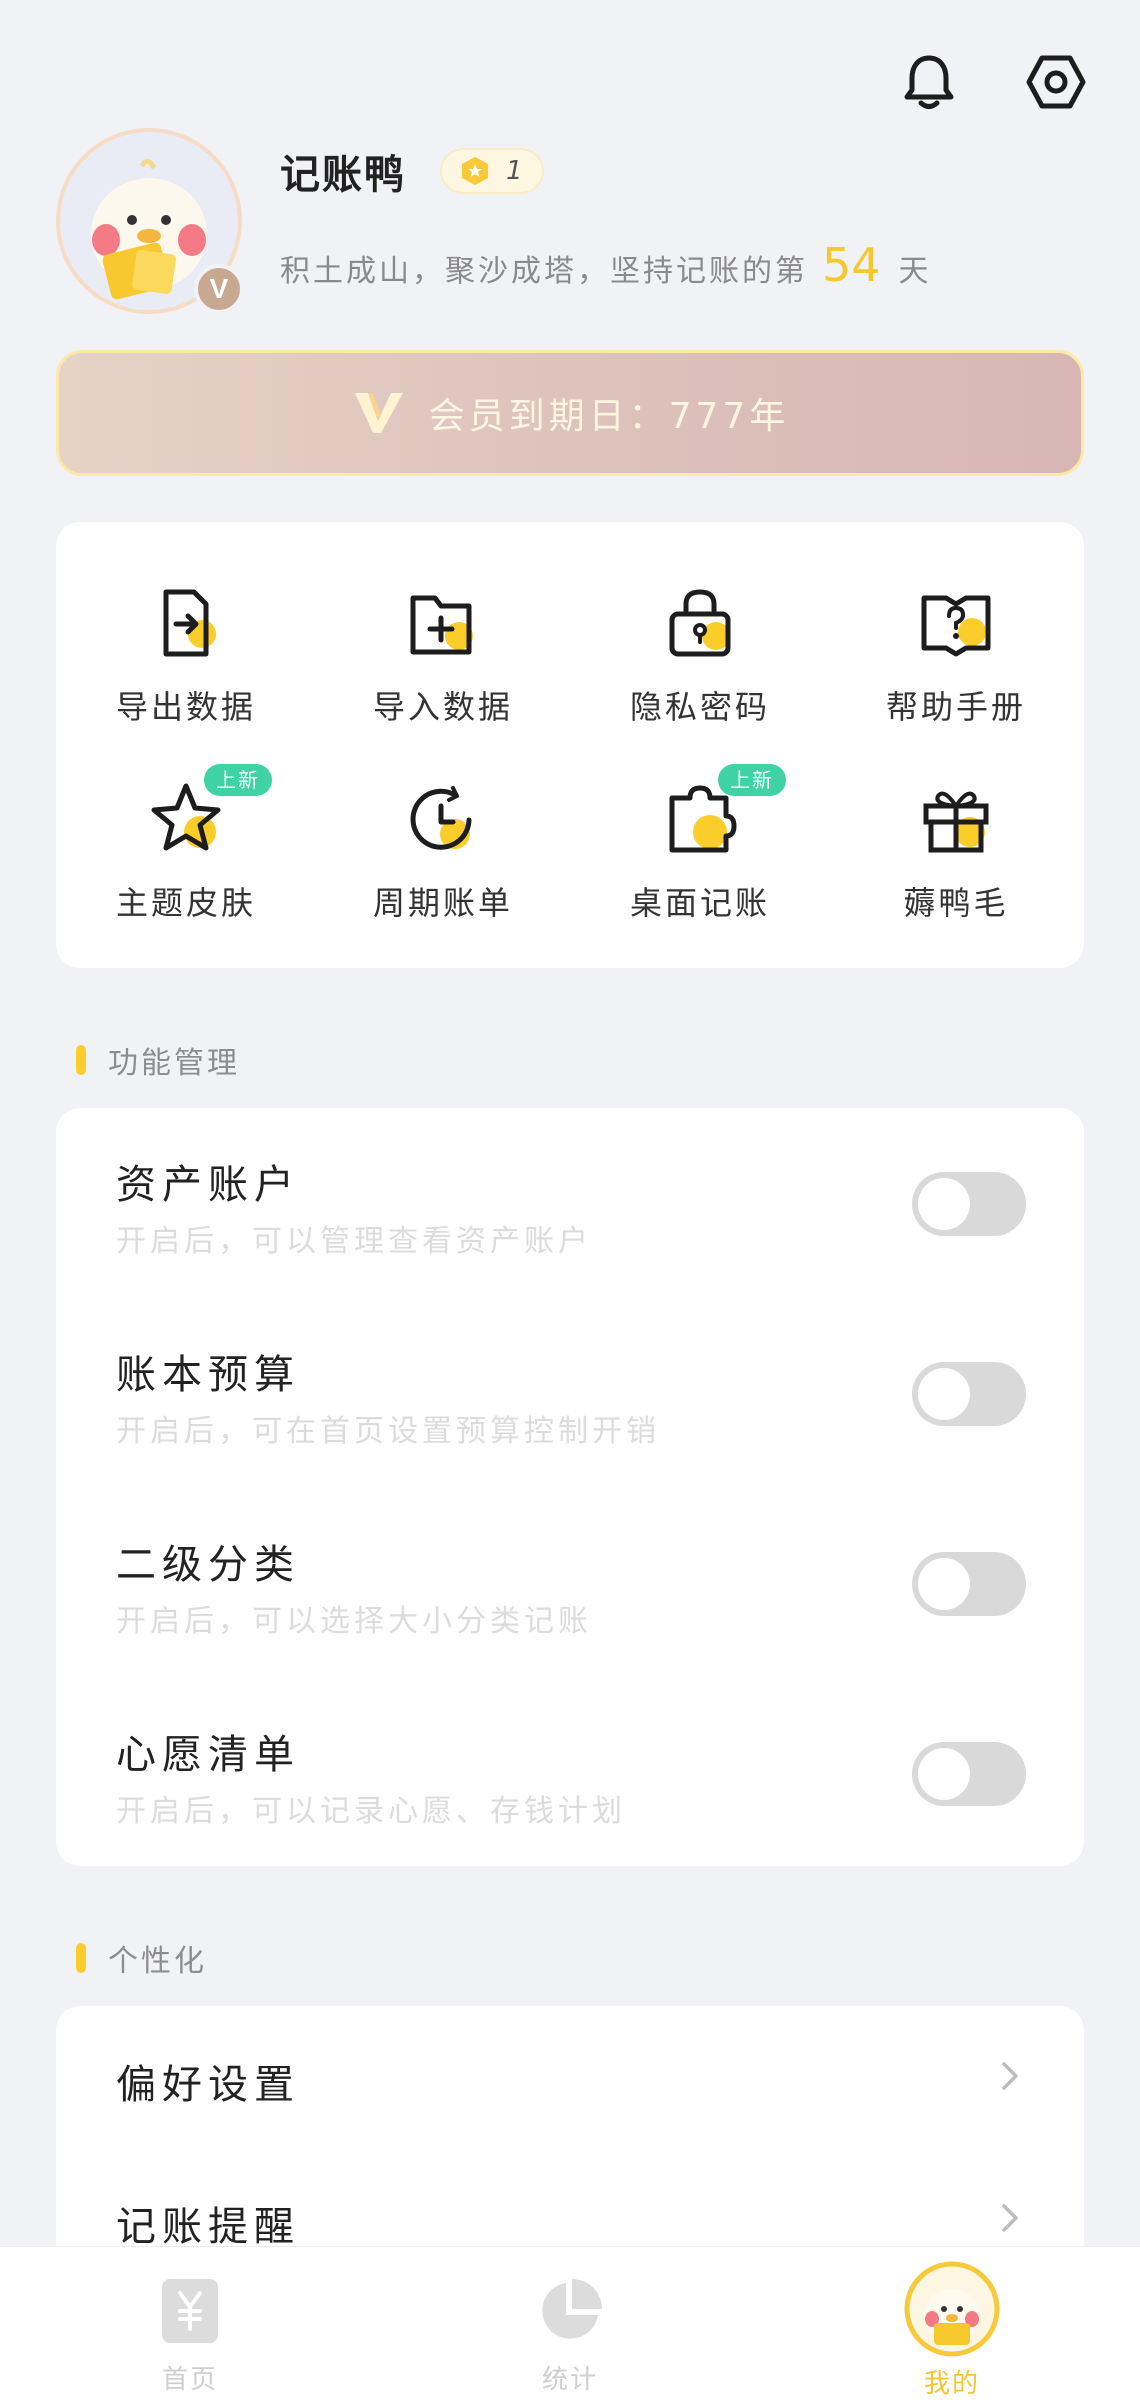 The height and width of the screenshot is (2400, 1140). What do you see at coordinates (185, 707) in the screenshot?
I see `quick-action-label: 导出数据` at bounding box center [185, 707].